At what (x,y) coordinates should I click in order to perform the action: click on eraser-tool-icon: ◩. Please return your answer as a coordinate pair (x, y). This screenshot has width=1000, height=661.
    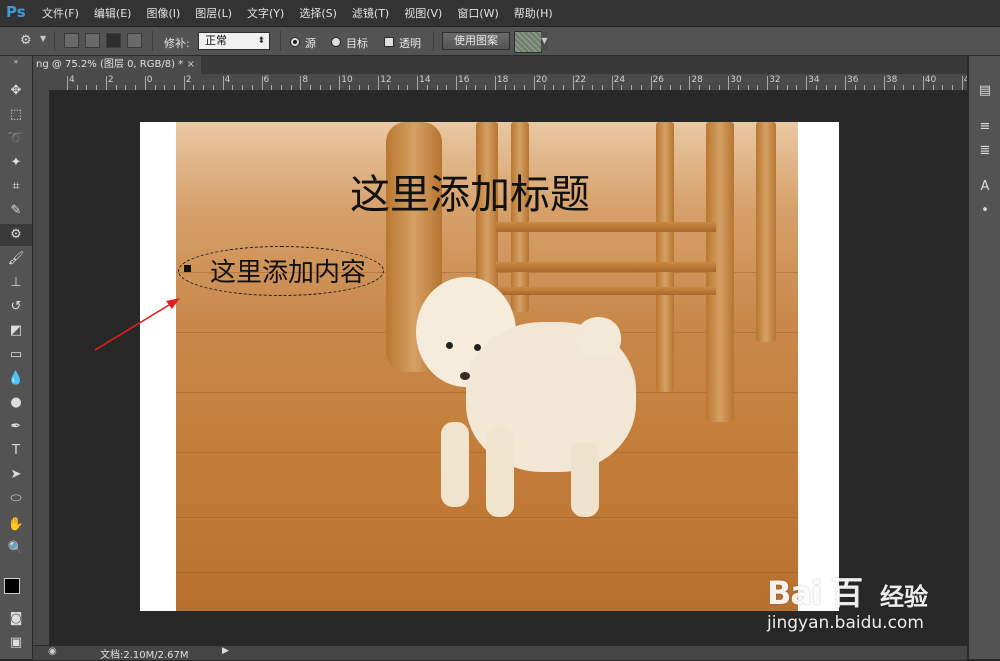
    Looking at the image, I should click on (16, 331).